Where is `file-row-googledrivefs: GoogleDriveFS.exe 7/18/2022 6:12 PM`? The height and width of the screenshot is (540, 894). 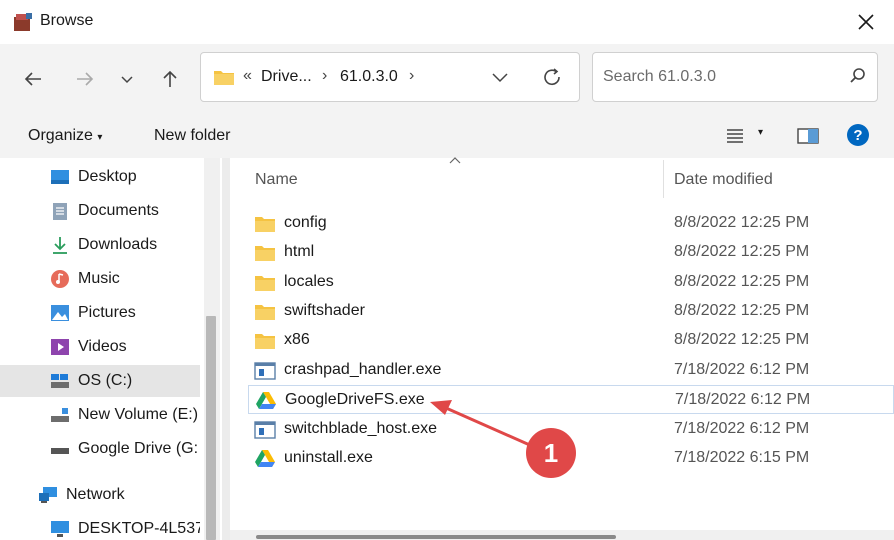 file-row-googledrivefs: GoogleDriveFS.exe 7/18/2022 6:12 PM is located at coordinates (571, 399).